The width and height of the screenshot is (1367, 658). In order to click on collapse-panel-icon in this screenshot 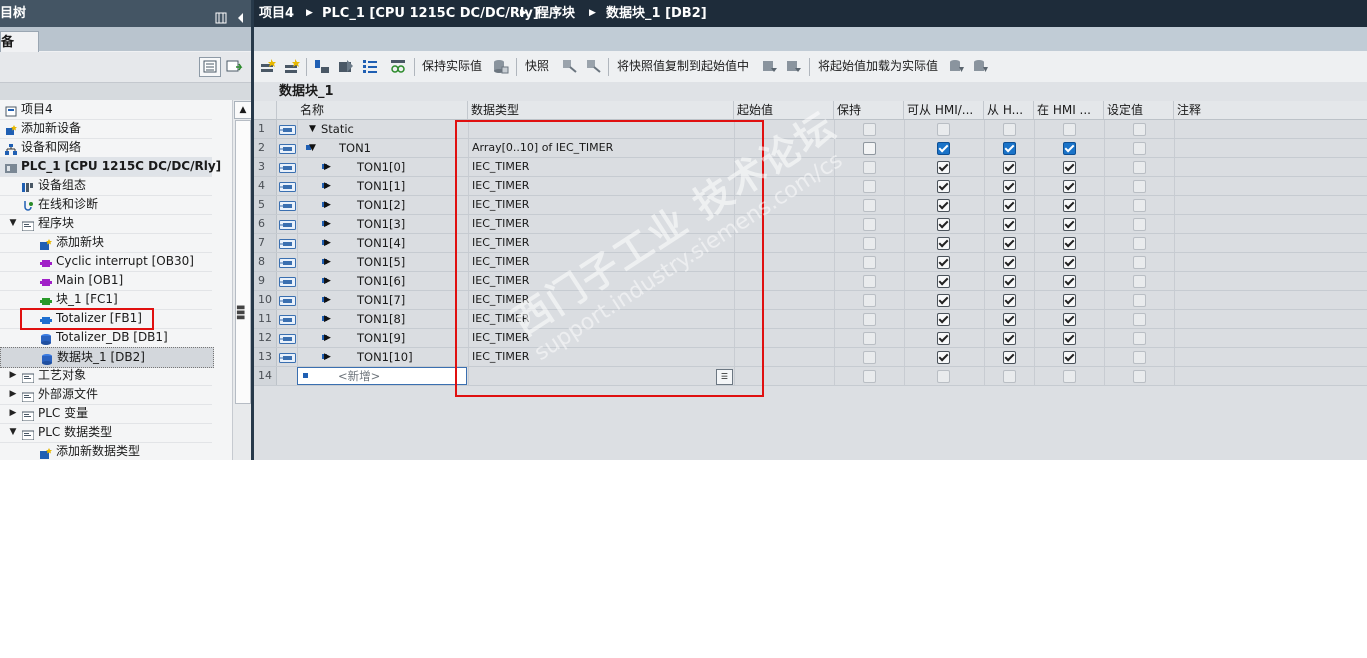, I will do `click(241, 15)`.